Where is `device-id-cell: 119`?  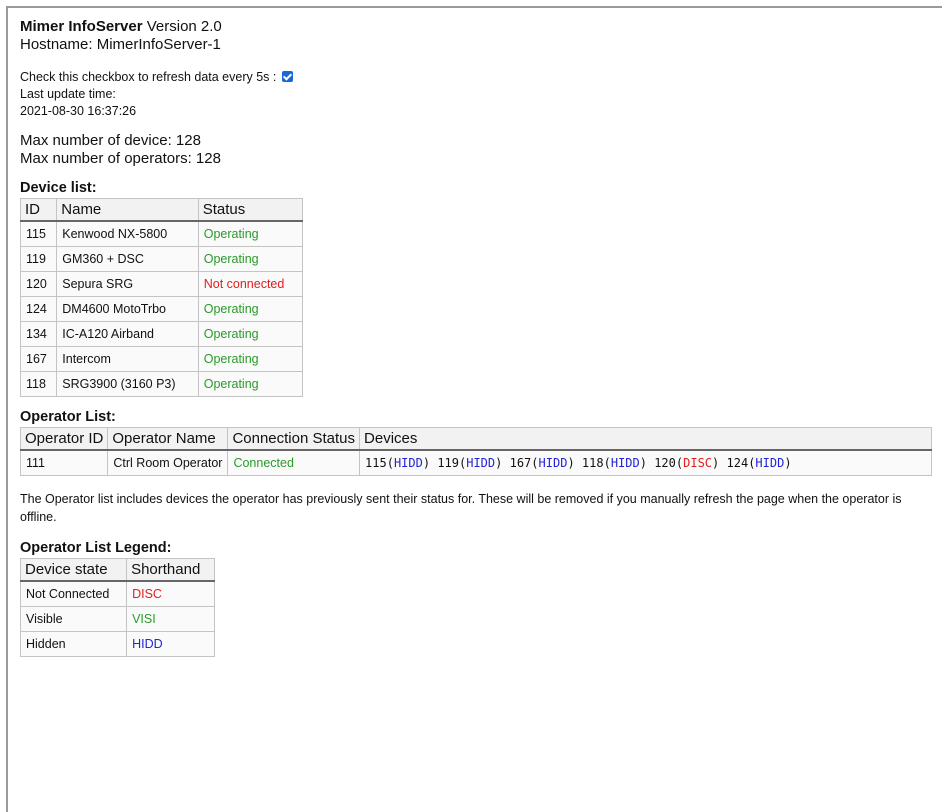 device-id-cell: 119 is located at coordinates (38, 259).